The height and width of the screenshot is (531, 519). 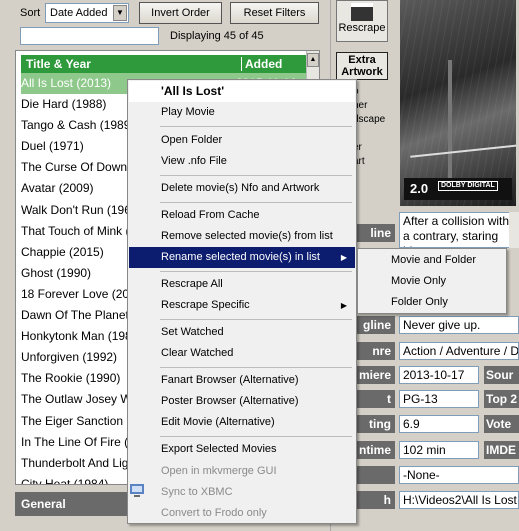 I want to click on displaying-count: Displaying 45 of 45, so click(x=217, y=36).